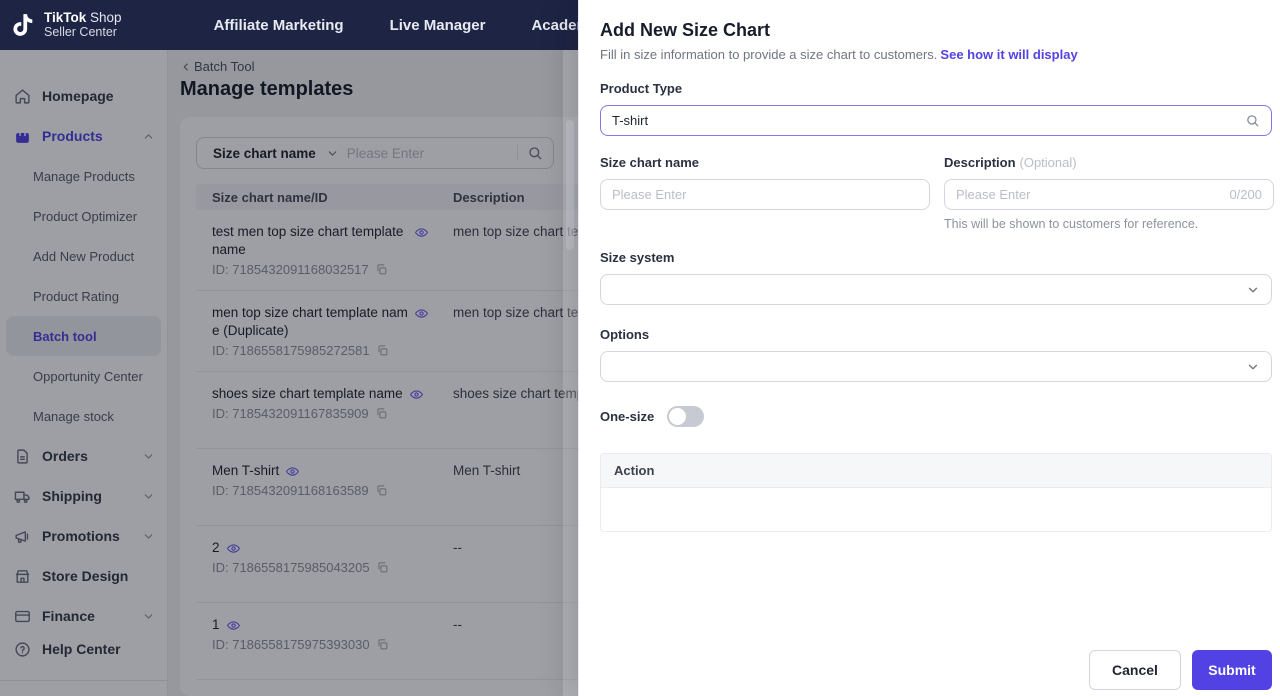 Image resolution: width=1280 pixels, height=696 pixels. I want to click on description-optional-text: (Optional), so click(1048, 162).